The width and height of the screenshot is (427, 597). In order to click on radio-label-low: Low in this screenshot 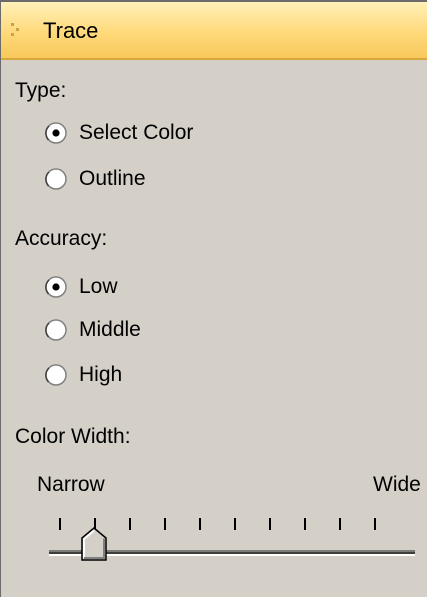, I will do `click(98, 286)`.